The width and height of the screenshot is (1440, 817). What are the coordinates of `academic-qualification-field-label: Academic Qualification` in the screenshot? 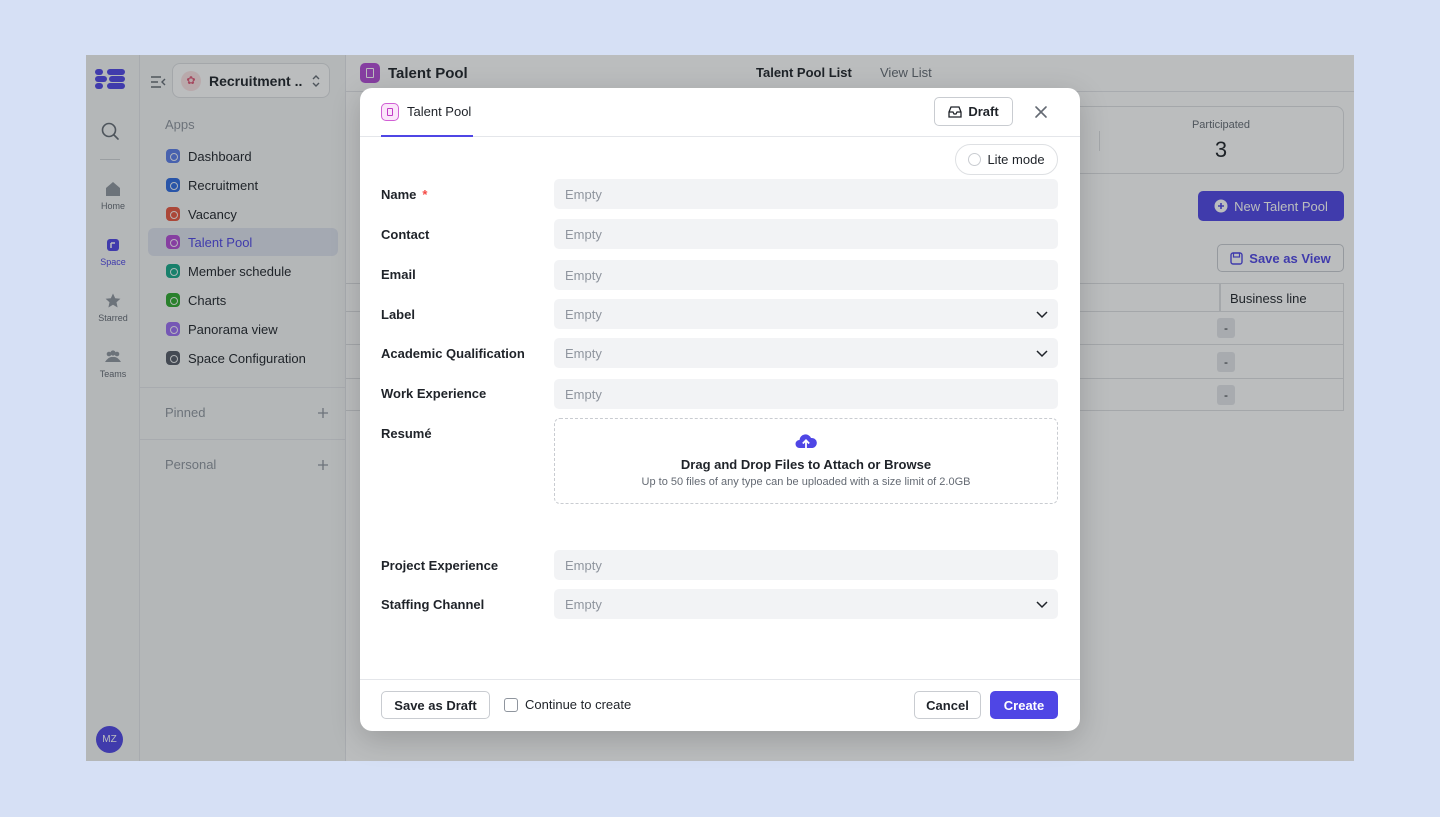 It's located at (453, 353).